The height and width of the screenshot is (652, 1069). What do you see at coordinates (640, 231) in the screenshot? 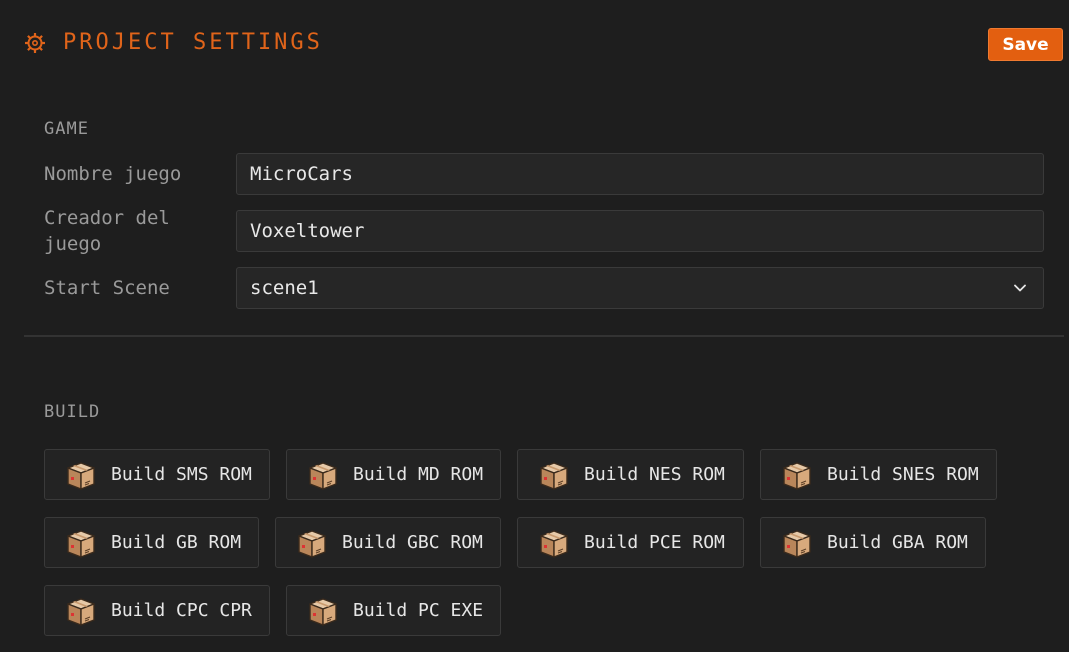
I see `game-author-input: Voxeltower` at bounding box center [640, 231].